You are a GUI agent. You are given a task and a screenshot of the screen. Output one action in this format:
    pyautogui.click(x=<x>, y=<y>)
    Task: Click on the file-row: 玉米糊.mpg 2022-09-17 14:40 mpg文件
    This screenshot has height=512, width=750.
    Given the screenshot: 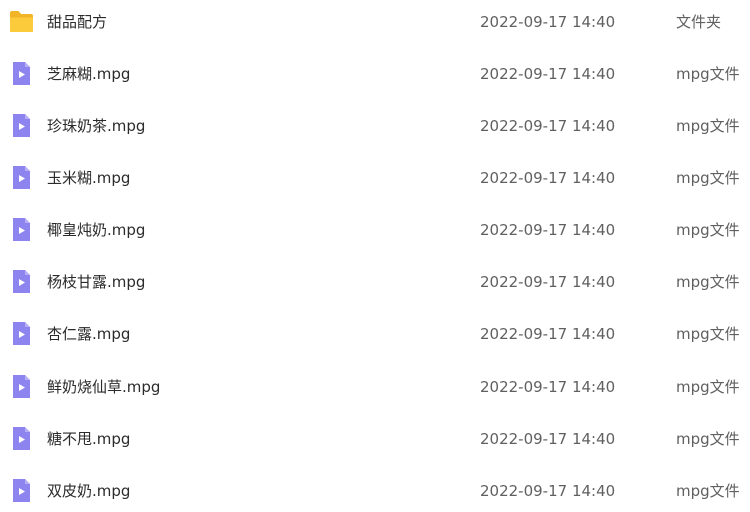 What is the action you would take?
    pyautogui.click(x=375, y=178)
    